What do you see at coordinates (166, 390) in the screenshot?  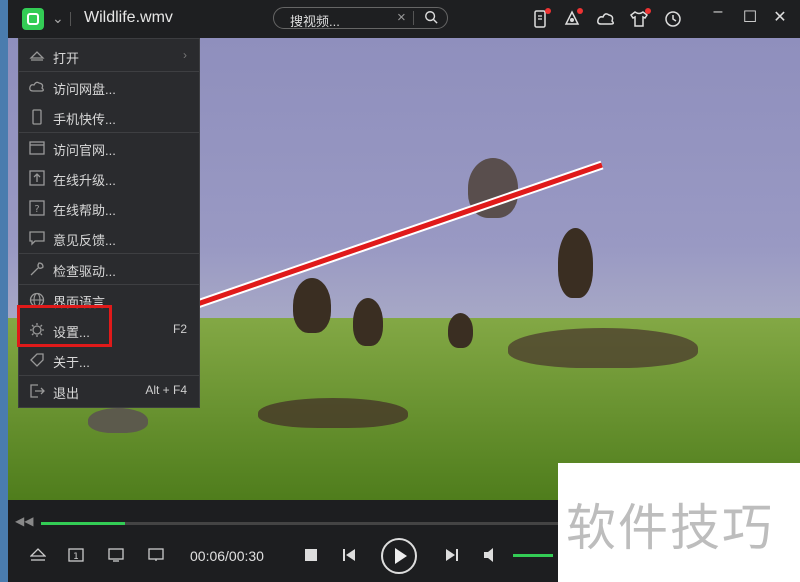 I see `menu-shortcut: Alt + F4` at bounding box center [166, 390].